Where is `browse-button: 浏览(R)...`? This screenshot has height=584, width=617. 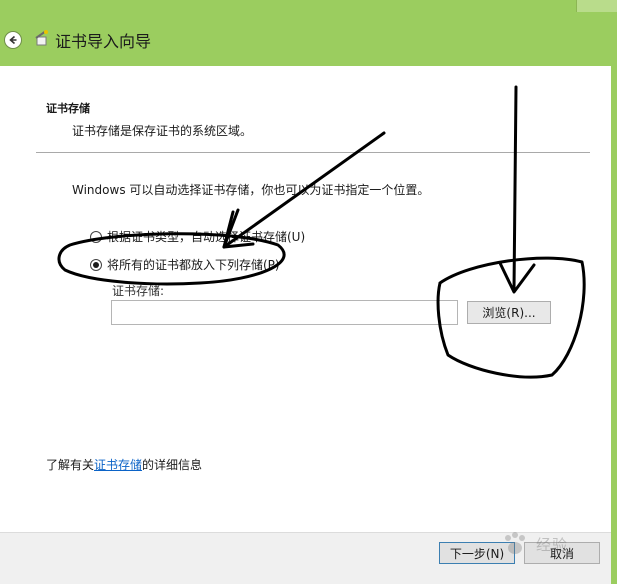 browse-button: 浏览(R)... is located at coordinates (509, 312).